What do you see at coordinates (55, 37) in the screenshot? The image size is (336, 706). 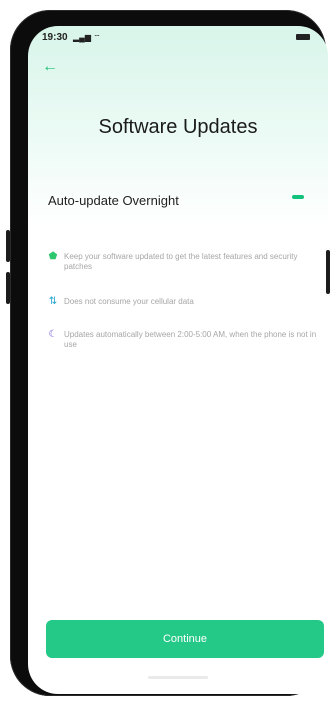 I see `status-time: 19:30` at bounding box center [55, 37].